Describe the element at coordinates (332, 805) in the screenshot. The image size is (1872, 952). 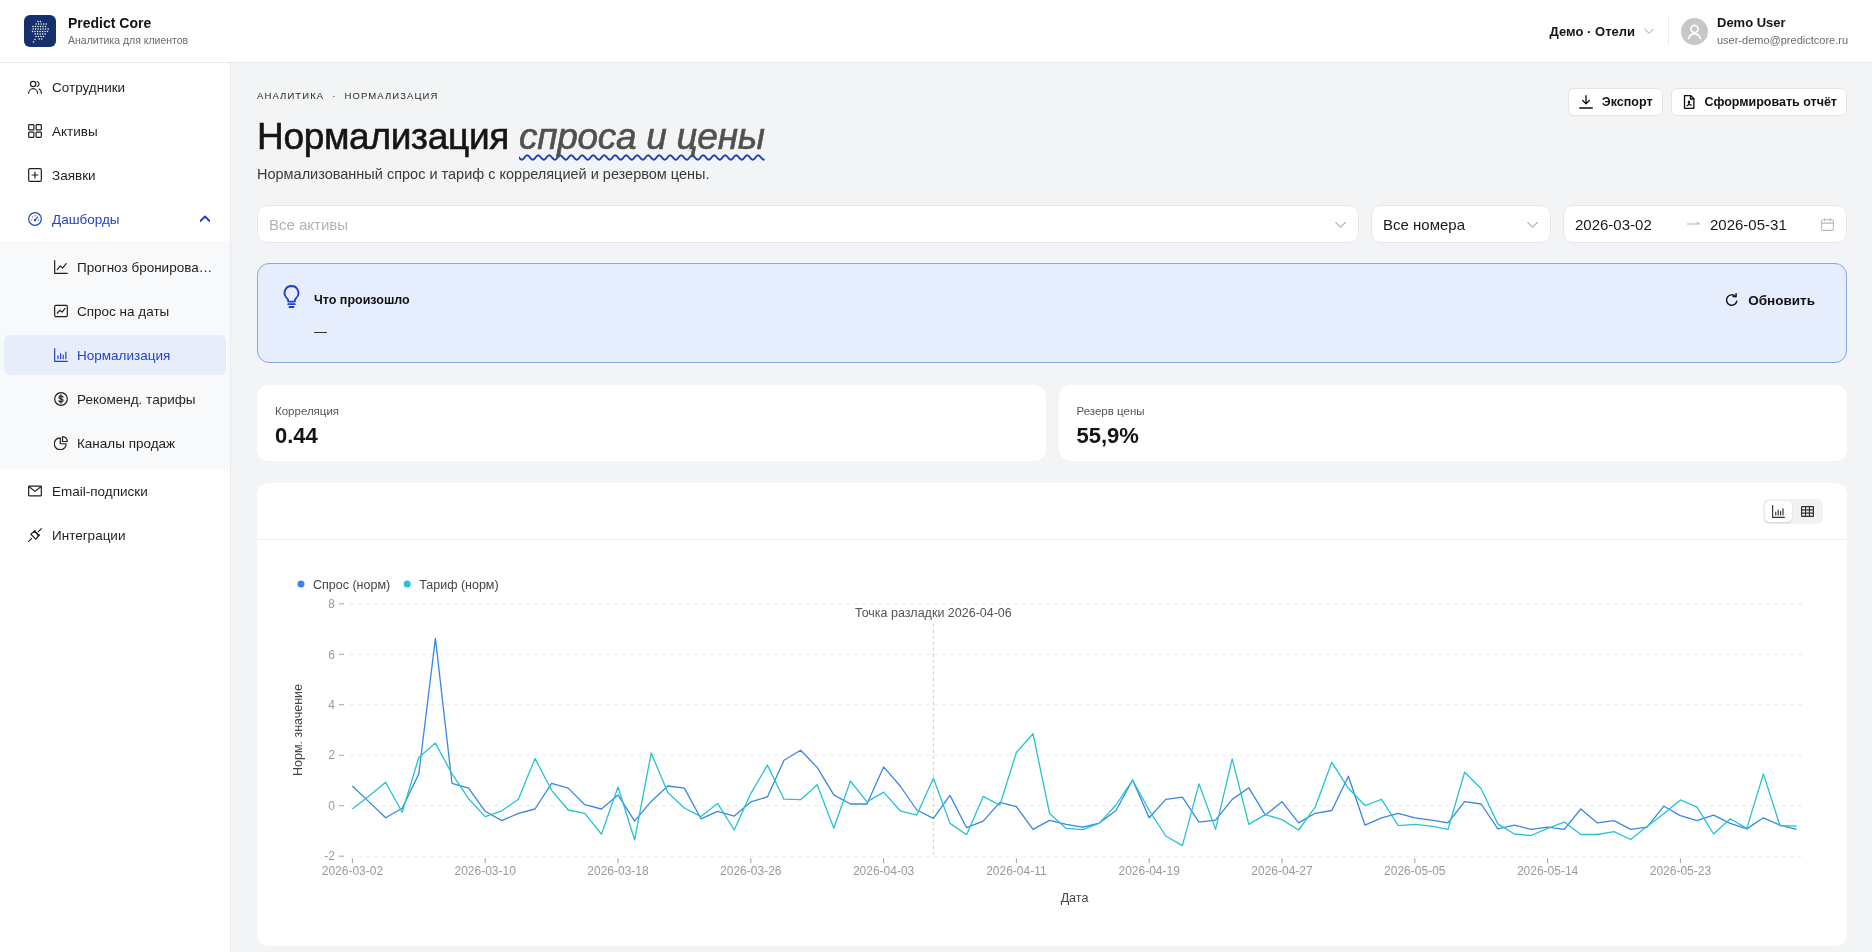
I see `y-tick-label: 0` at that location.